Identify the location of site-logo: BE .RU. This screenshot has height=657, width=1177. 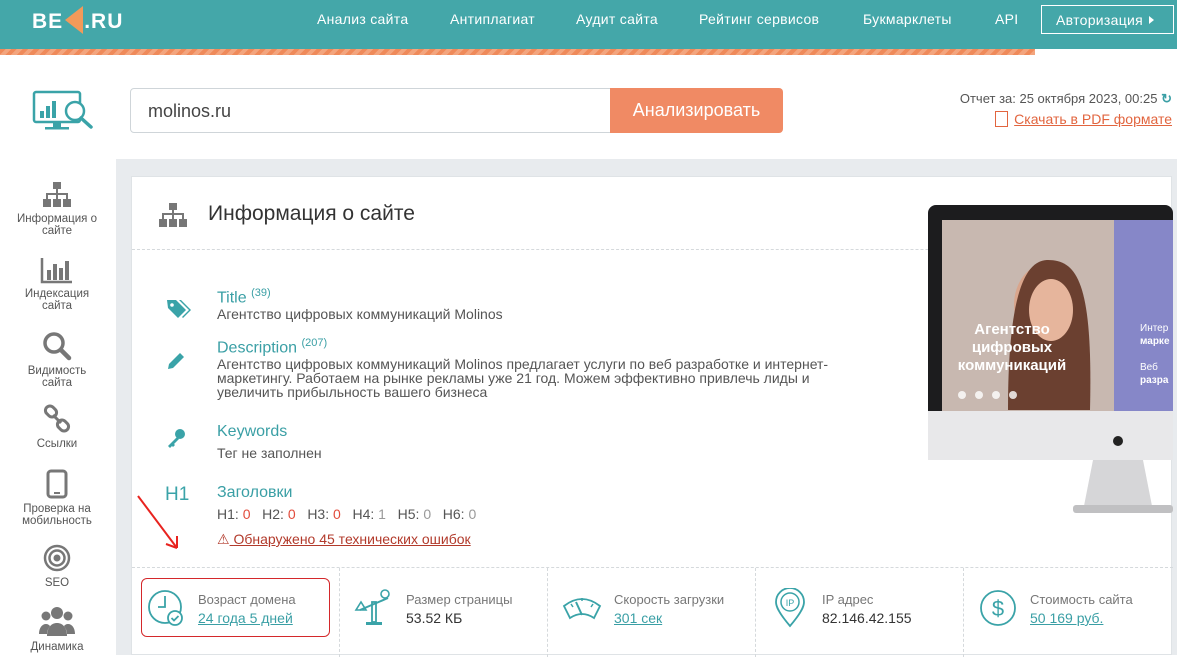
(77, 20).